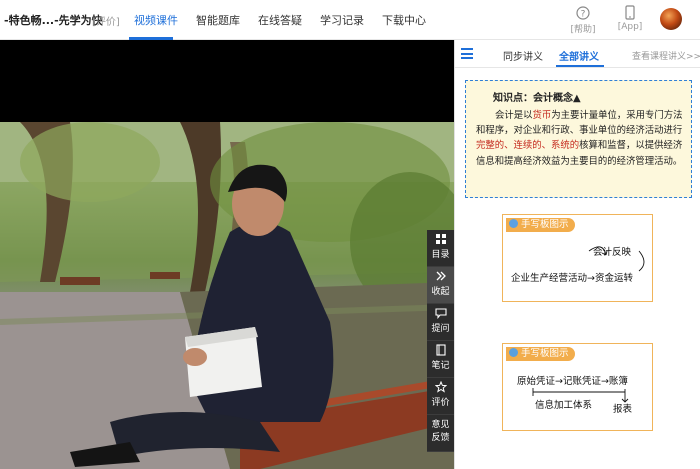  Describe the element at coordinates (440, 403) in the screenshot. I see `rate-label: 评价` at that location.